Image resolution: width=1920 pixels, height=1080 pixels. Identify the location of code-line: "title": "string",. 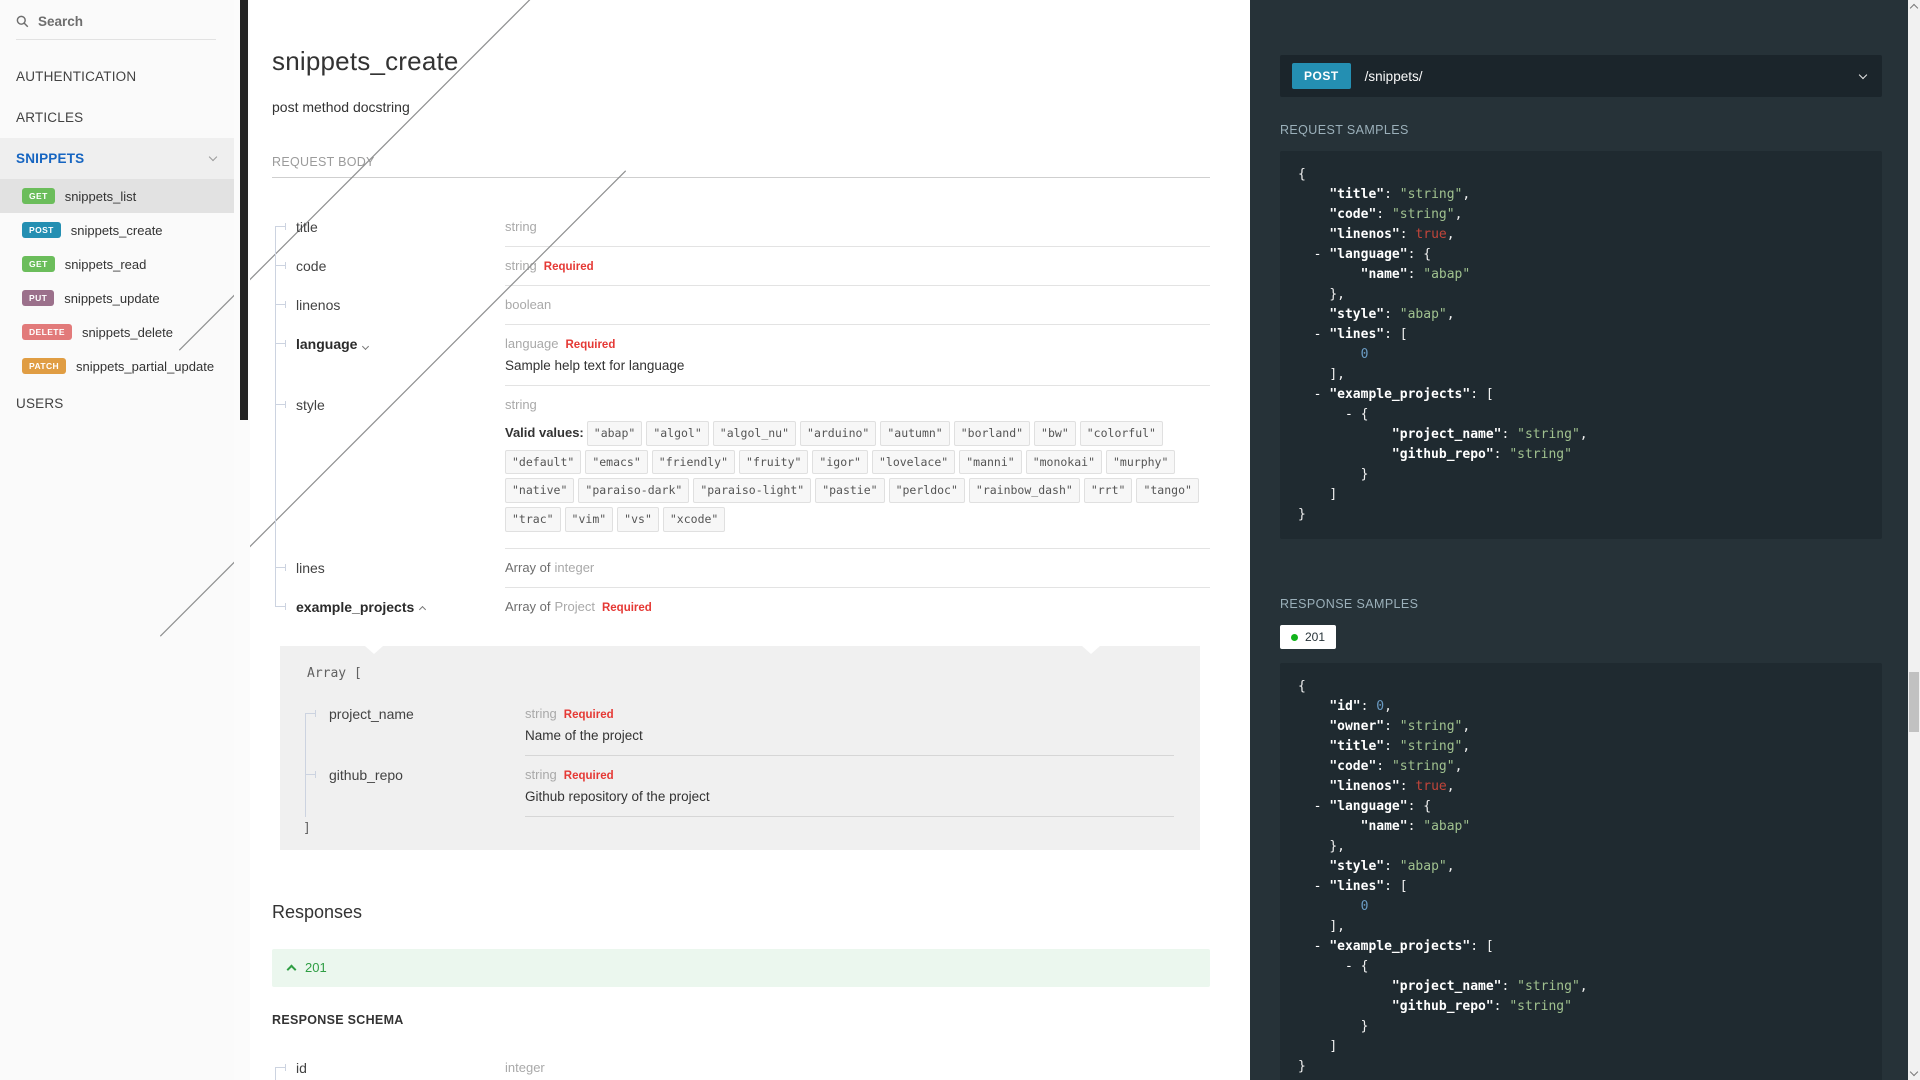
(1581, 195).